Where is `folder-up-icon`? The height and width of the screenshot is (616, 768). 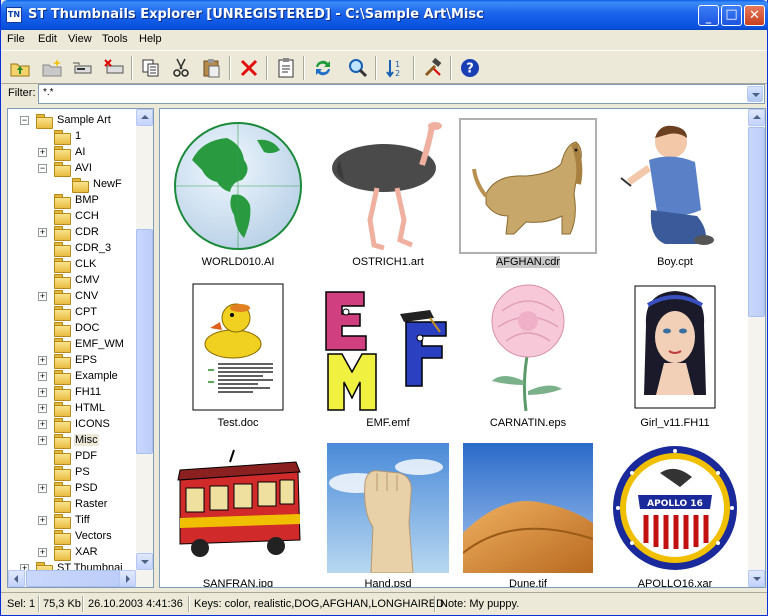 folder-up-icon is located at coordinates (20, 68).